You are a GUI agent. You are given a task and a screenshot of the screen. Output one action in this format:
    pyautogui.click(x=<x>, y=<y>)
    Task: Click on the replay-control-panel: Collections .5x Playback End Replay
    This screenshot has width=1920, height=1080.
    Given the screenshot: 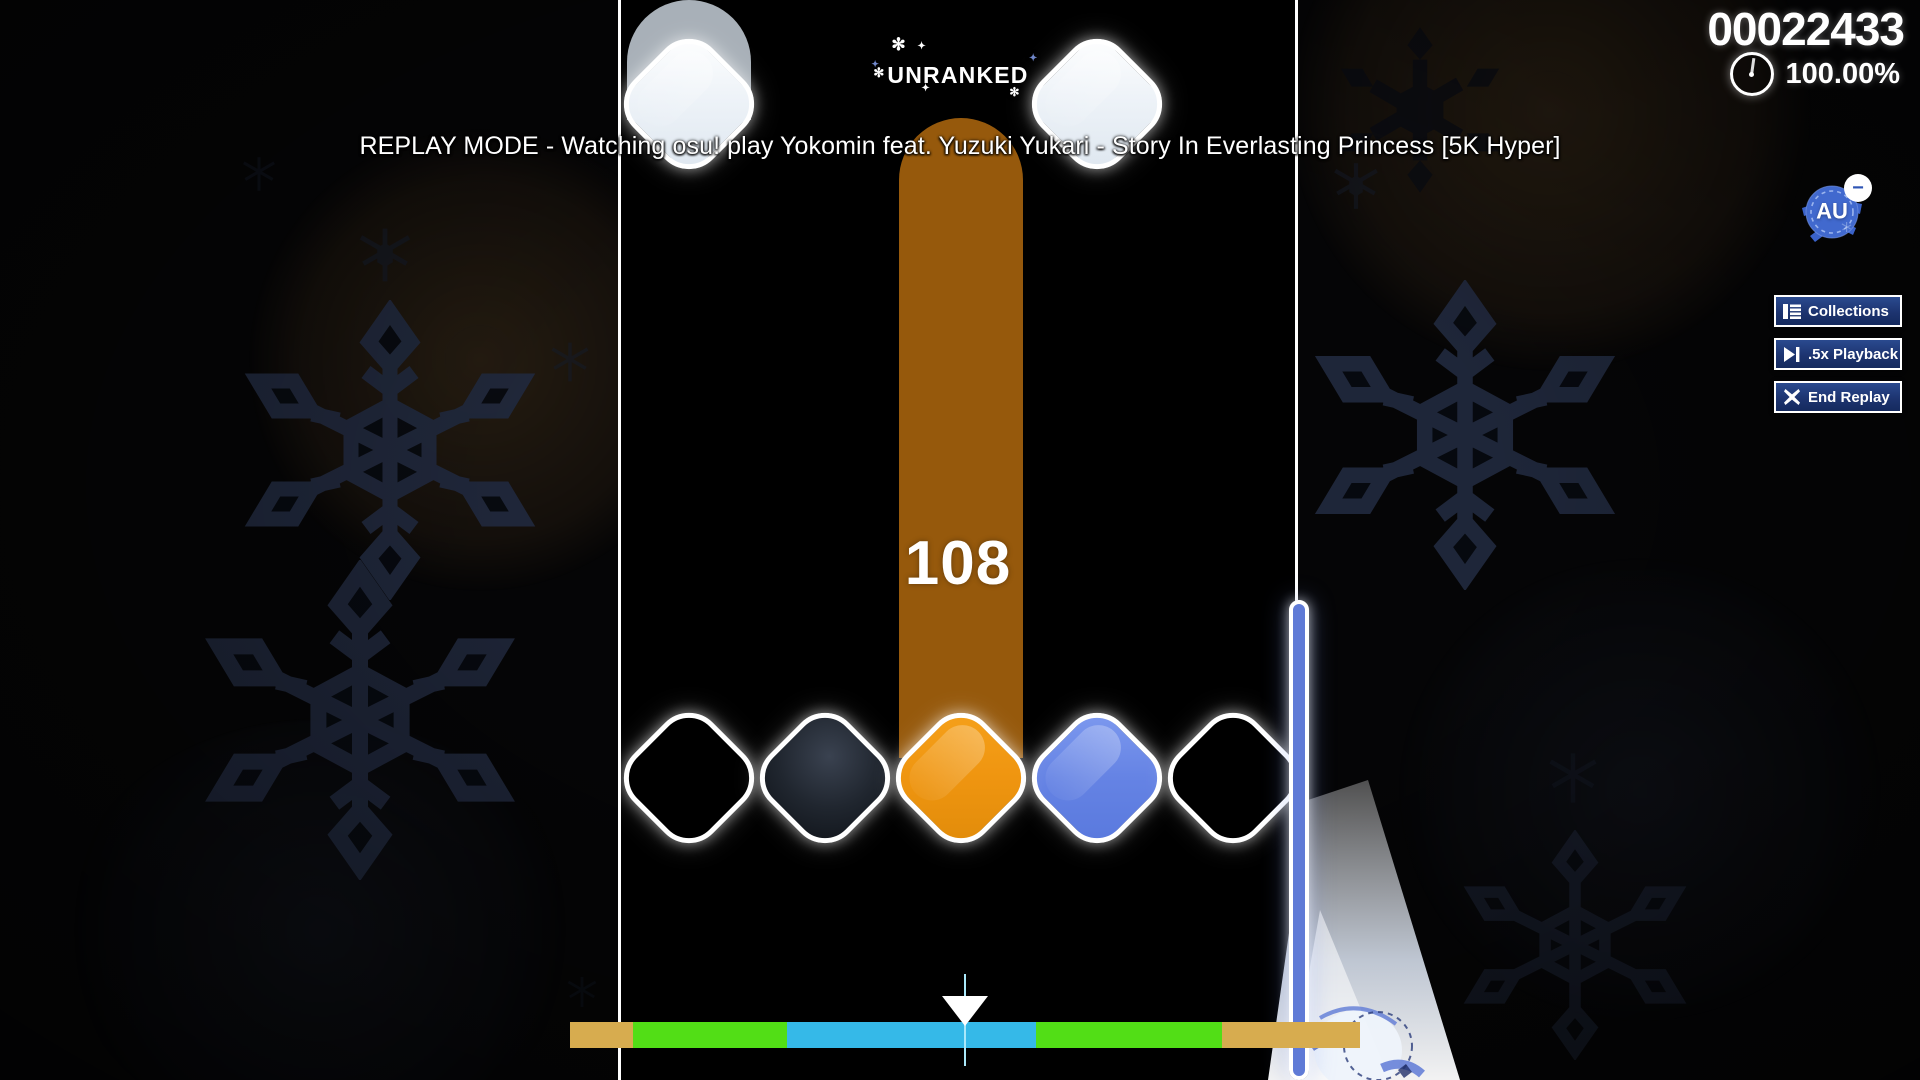 What is the action you would take?
    pyautogui.click(x=1838, y=354)
    